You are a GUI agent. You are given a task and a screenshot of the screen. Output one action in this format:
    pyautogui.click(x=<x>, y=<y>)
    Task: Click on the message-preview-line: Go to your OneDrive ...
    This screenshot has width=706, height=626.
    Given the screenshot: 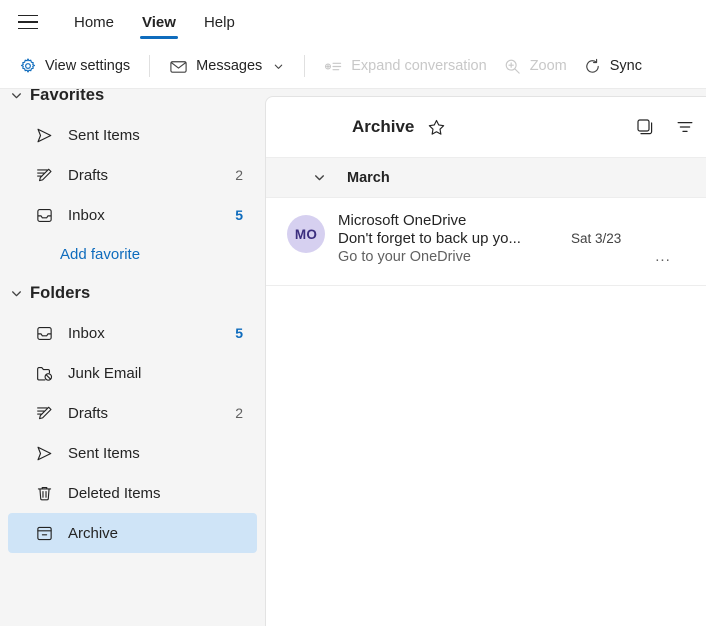 What is the action you would take?
    pyautogui.click(x=519, y=256)
    